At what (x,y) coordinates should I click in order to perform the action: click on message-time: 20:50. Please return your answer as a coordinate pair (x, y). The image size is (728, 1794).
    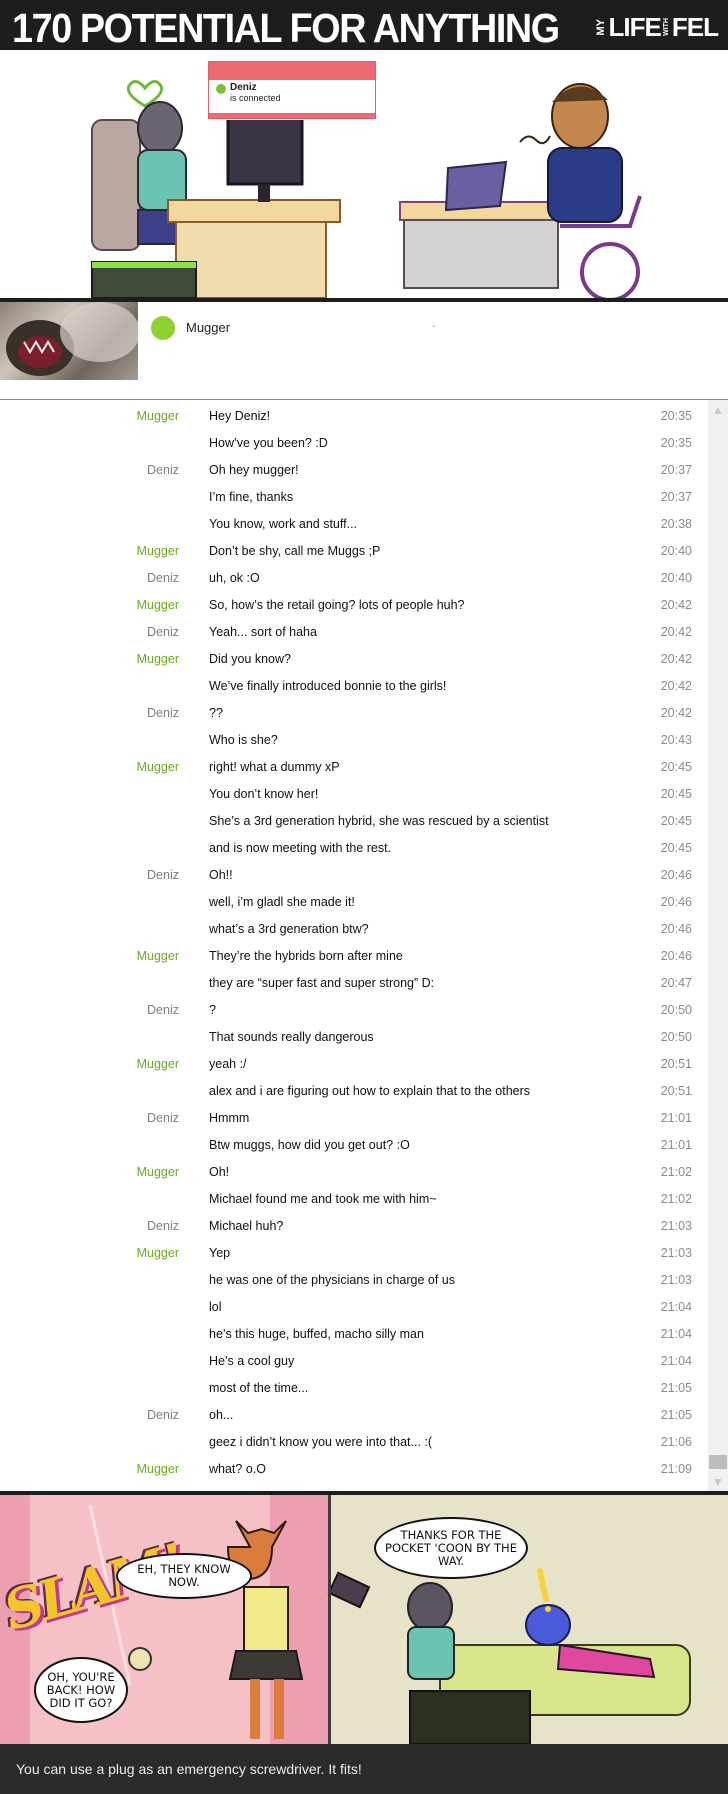
    Looking at the image, I should click on (676, 1010).